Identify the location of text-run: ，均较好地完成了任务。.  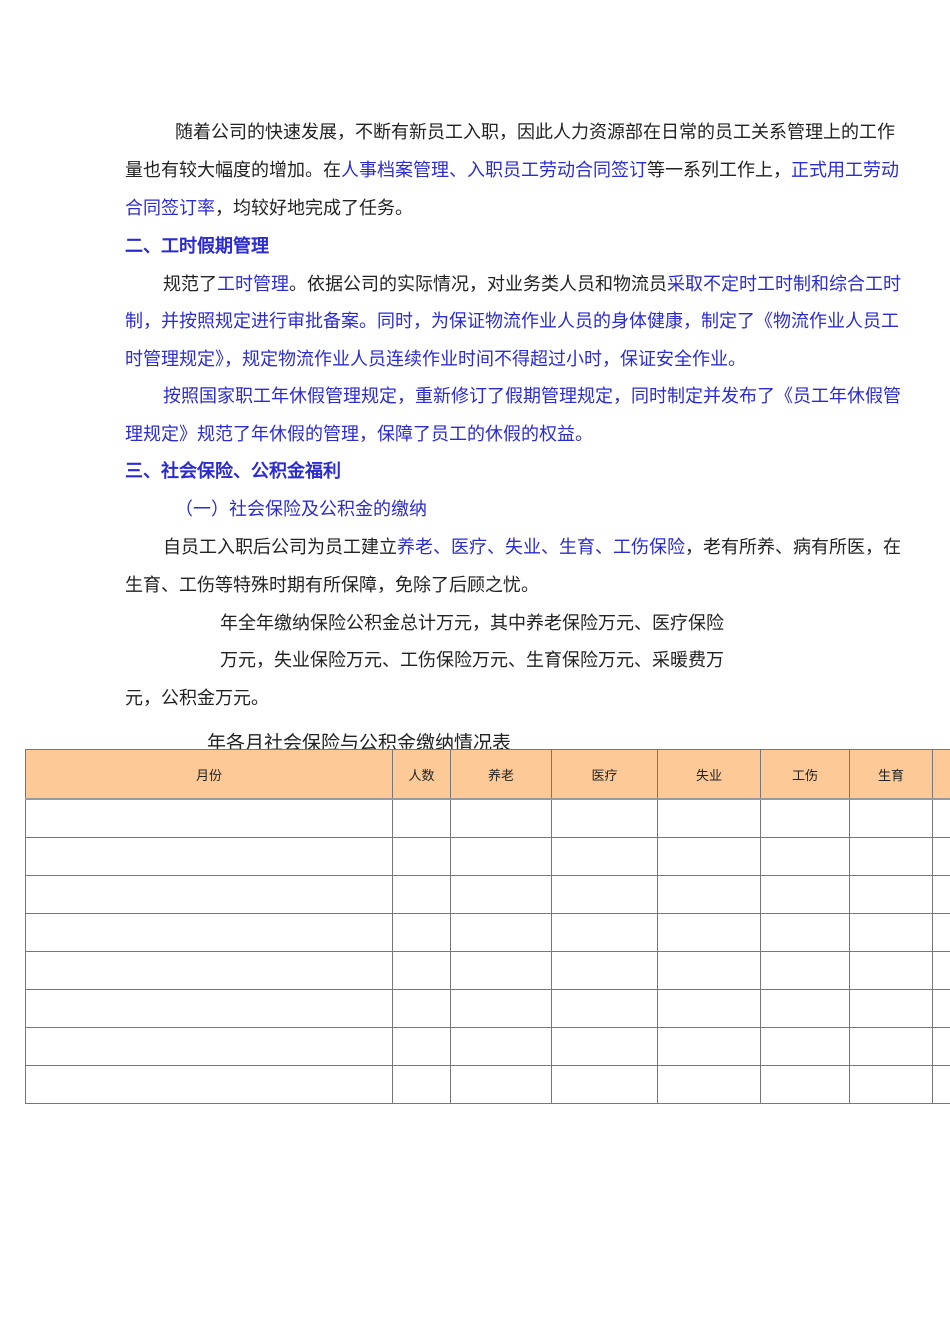
(314, 208).